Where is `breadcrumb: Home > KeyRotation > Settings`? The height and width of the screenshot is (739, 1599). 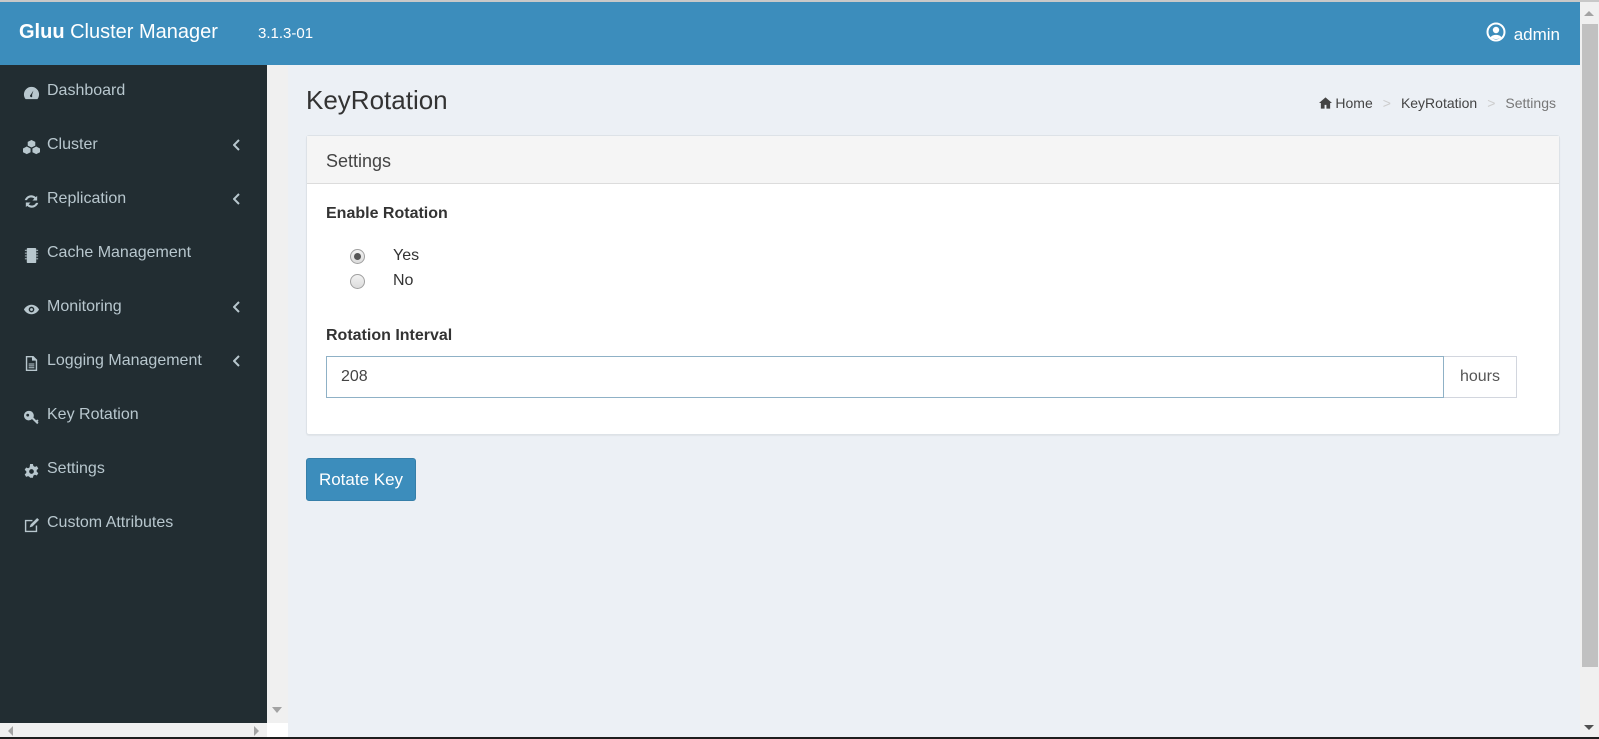 breadcrumb: Home > KeyRotation > Settings is located at coordinates (1437, 103).